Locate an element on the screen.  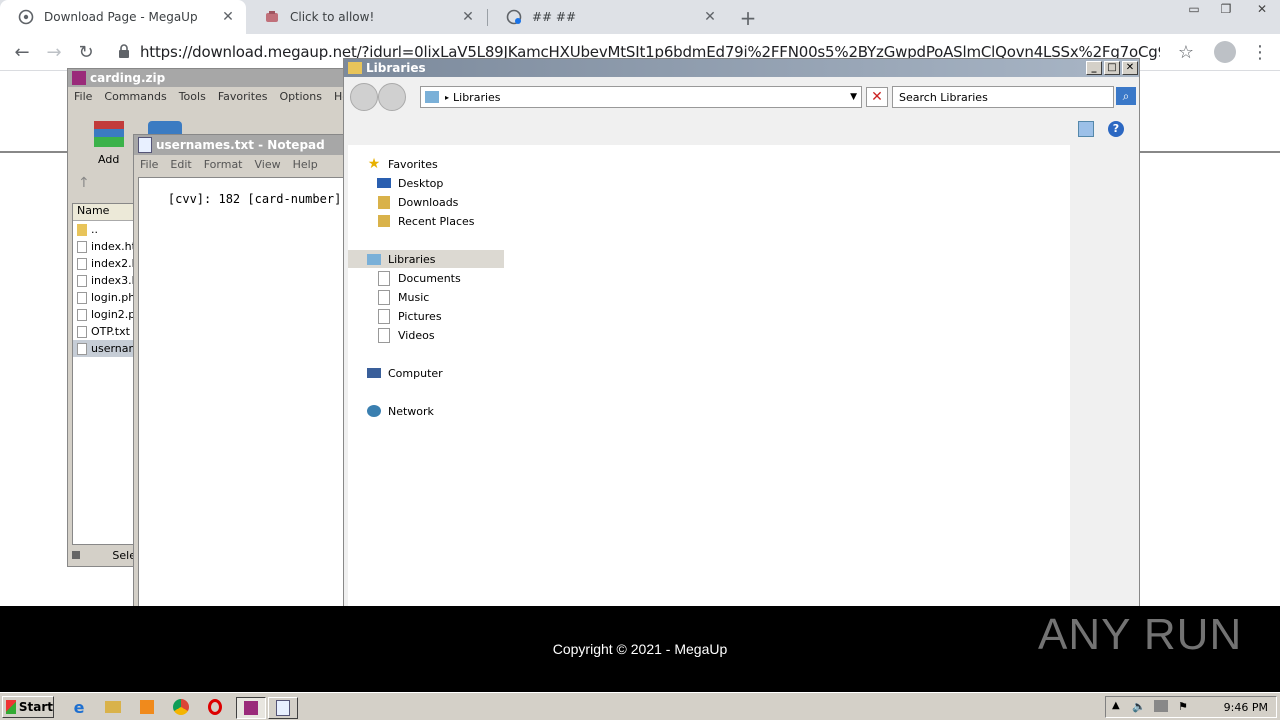
menu-tools: Tools is located at coordinates (192, 96).